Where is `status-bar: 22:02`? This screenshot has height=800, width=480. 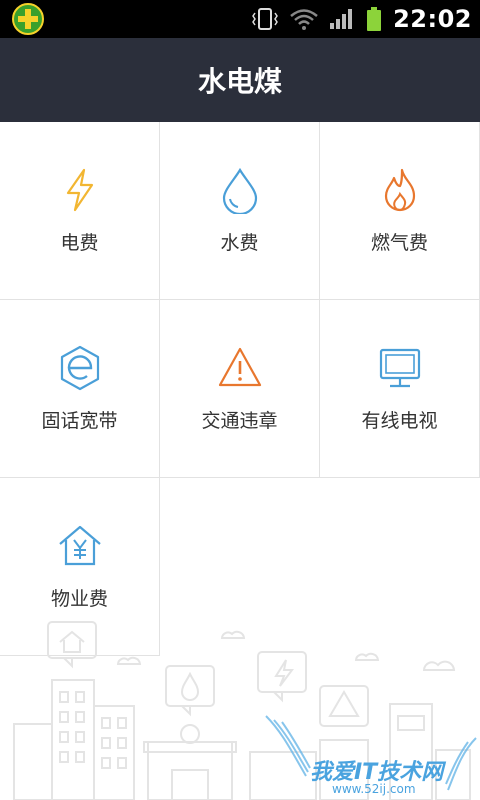
status-bar: 22:02 is located at coordinates (240, 19).